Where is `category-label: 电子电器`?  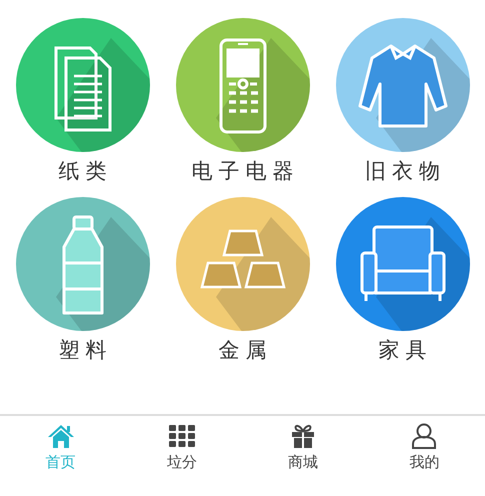 category-label: 电子电器 is located at coordinates (246, 171).